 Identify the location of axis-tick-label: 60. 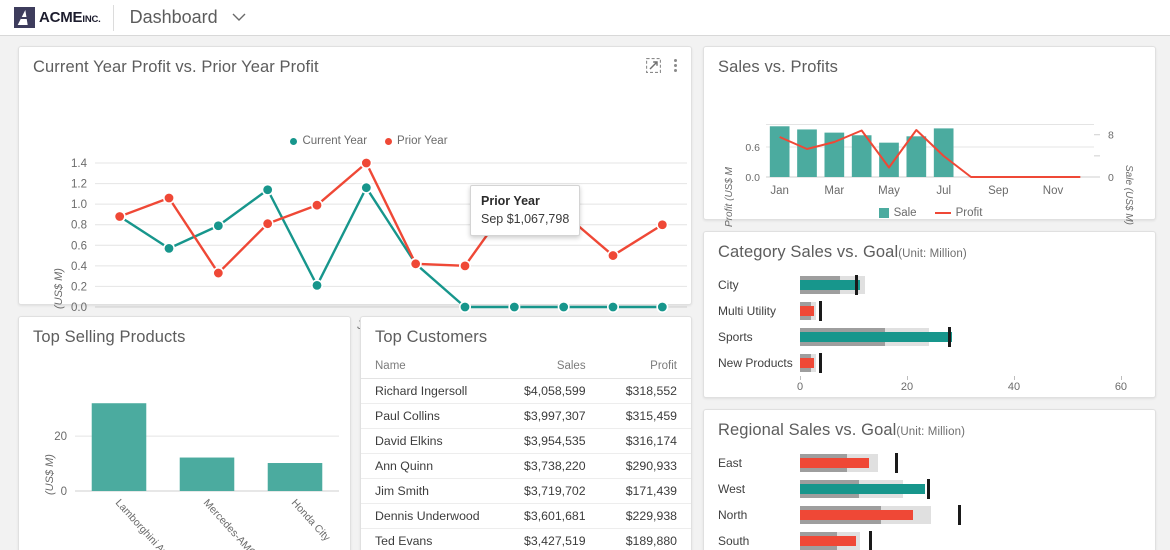
(1121, 387).